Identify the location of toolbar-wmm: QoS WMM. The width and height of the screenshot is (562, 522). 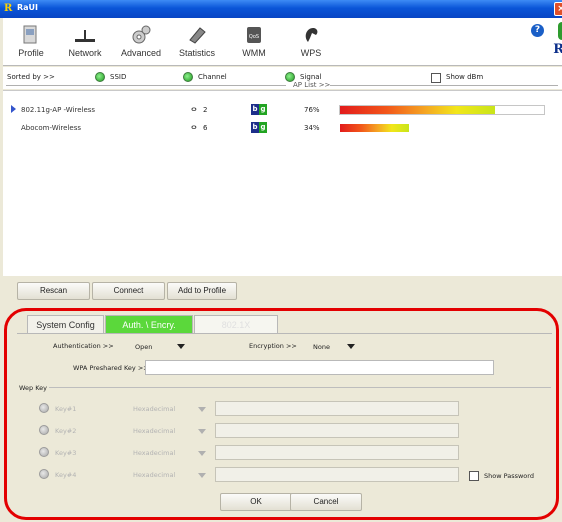
(254, 41).